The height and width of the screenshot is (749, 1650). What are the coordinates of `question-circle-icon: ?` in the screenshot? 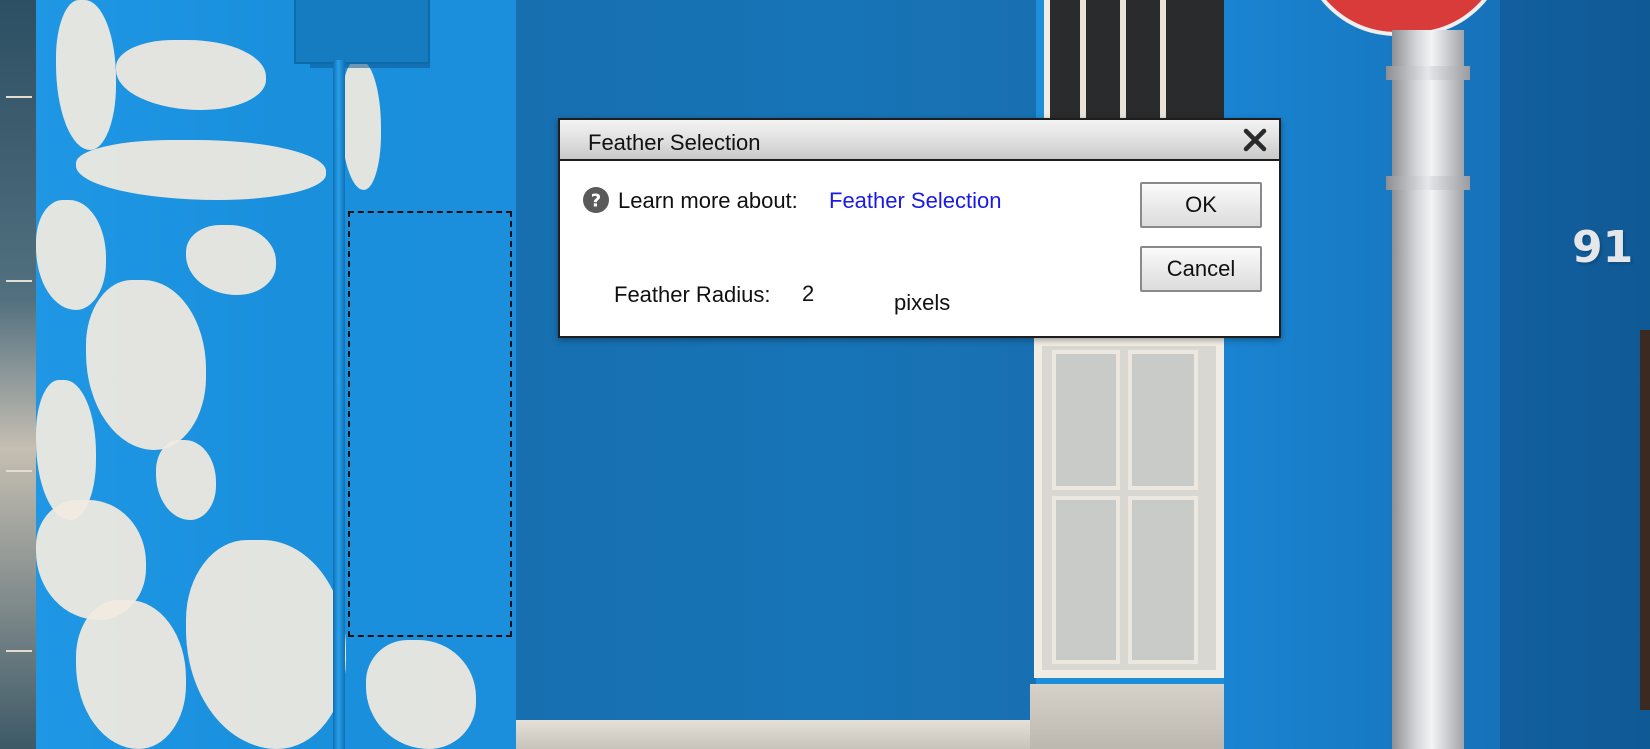 It's located at (596, 200).